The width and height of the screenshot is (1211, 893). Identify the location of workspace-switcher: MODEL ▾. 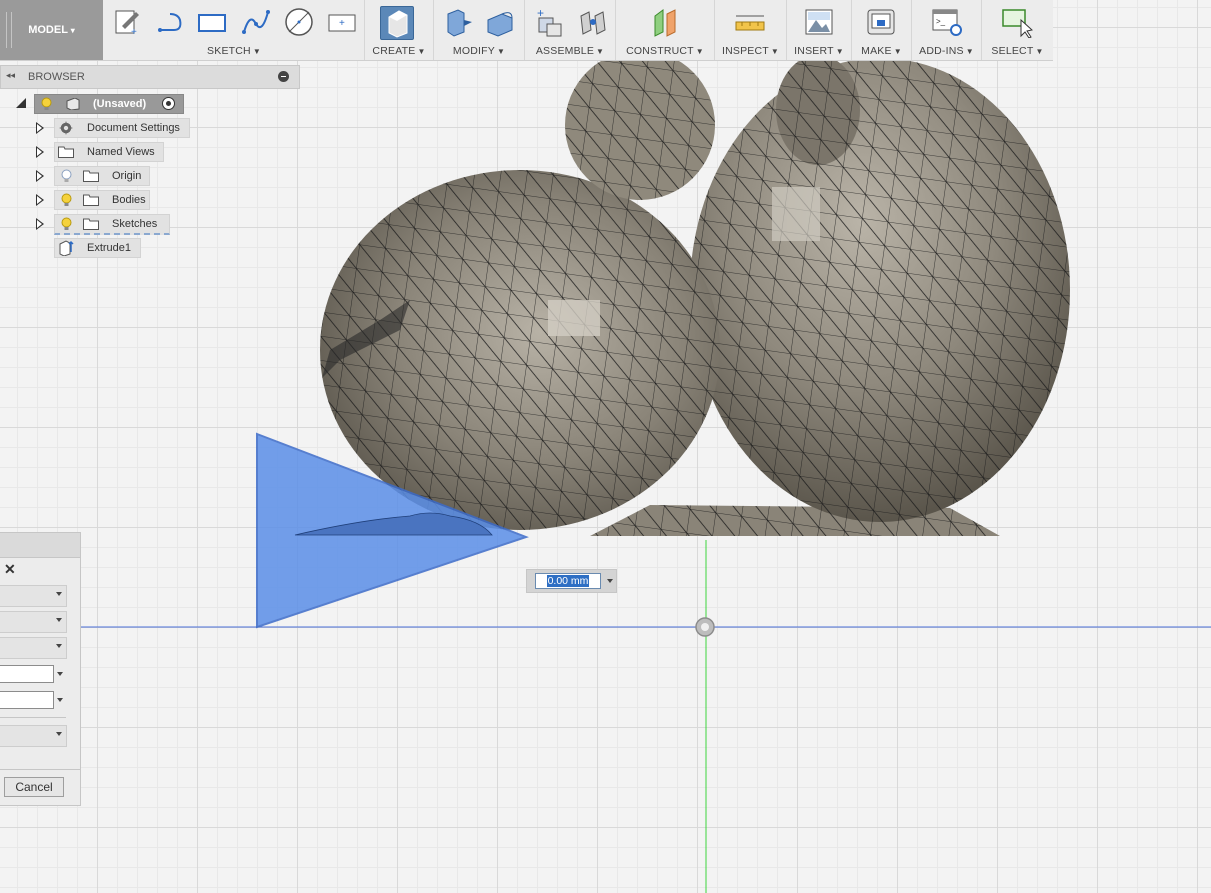
(51, 30).